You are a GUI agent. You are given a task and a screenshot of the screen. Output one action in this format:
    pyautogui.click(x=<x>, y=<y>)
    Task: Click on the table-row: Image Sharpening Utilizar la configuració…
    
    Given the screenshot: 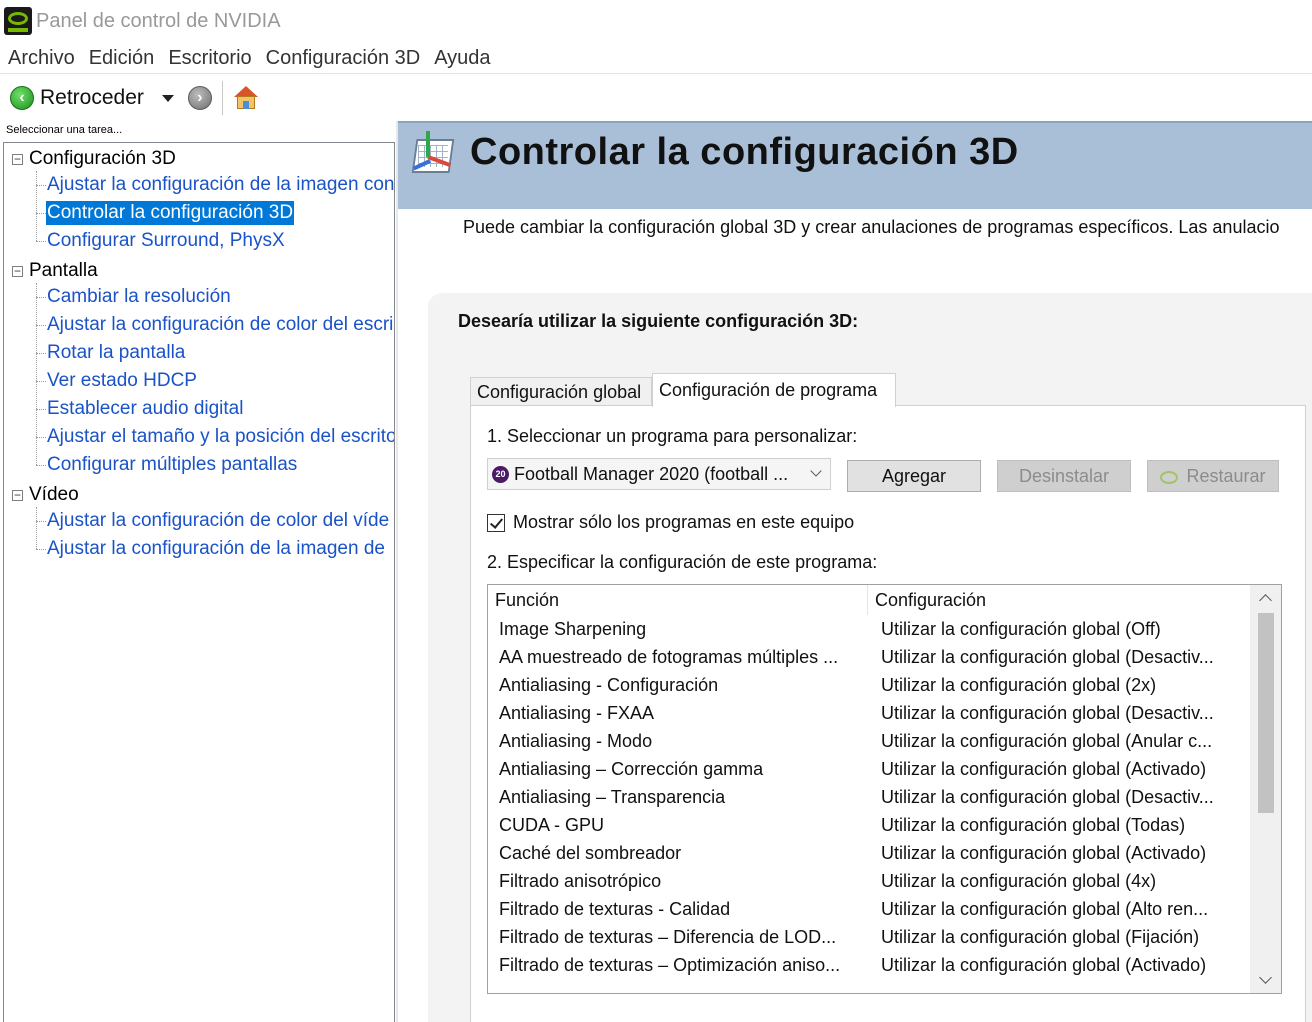 What is the action you would take?
    pyautogui.click(x=869, y=629)
    